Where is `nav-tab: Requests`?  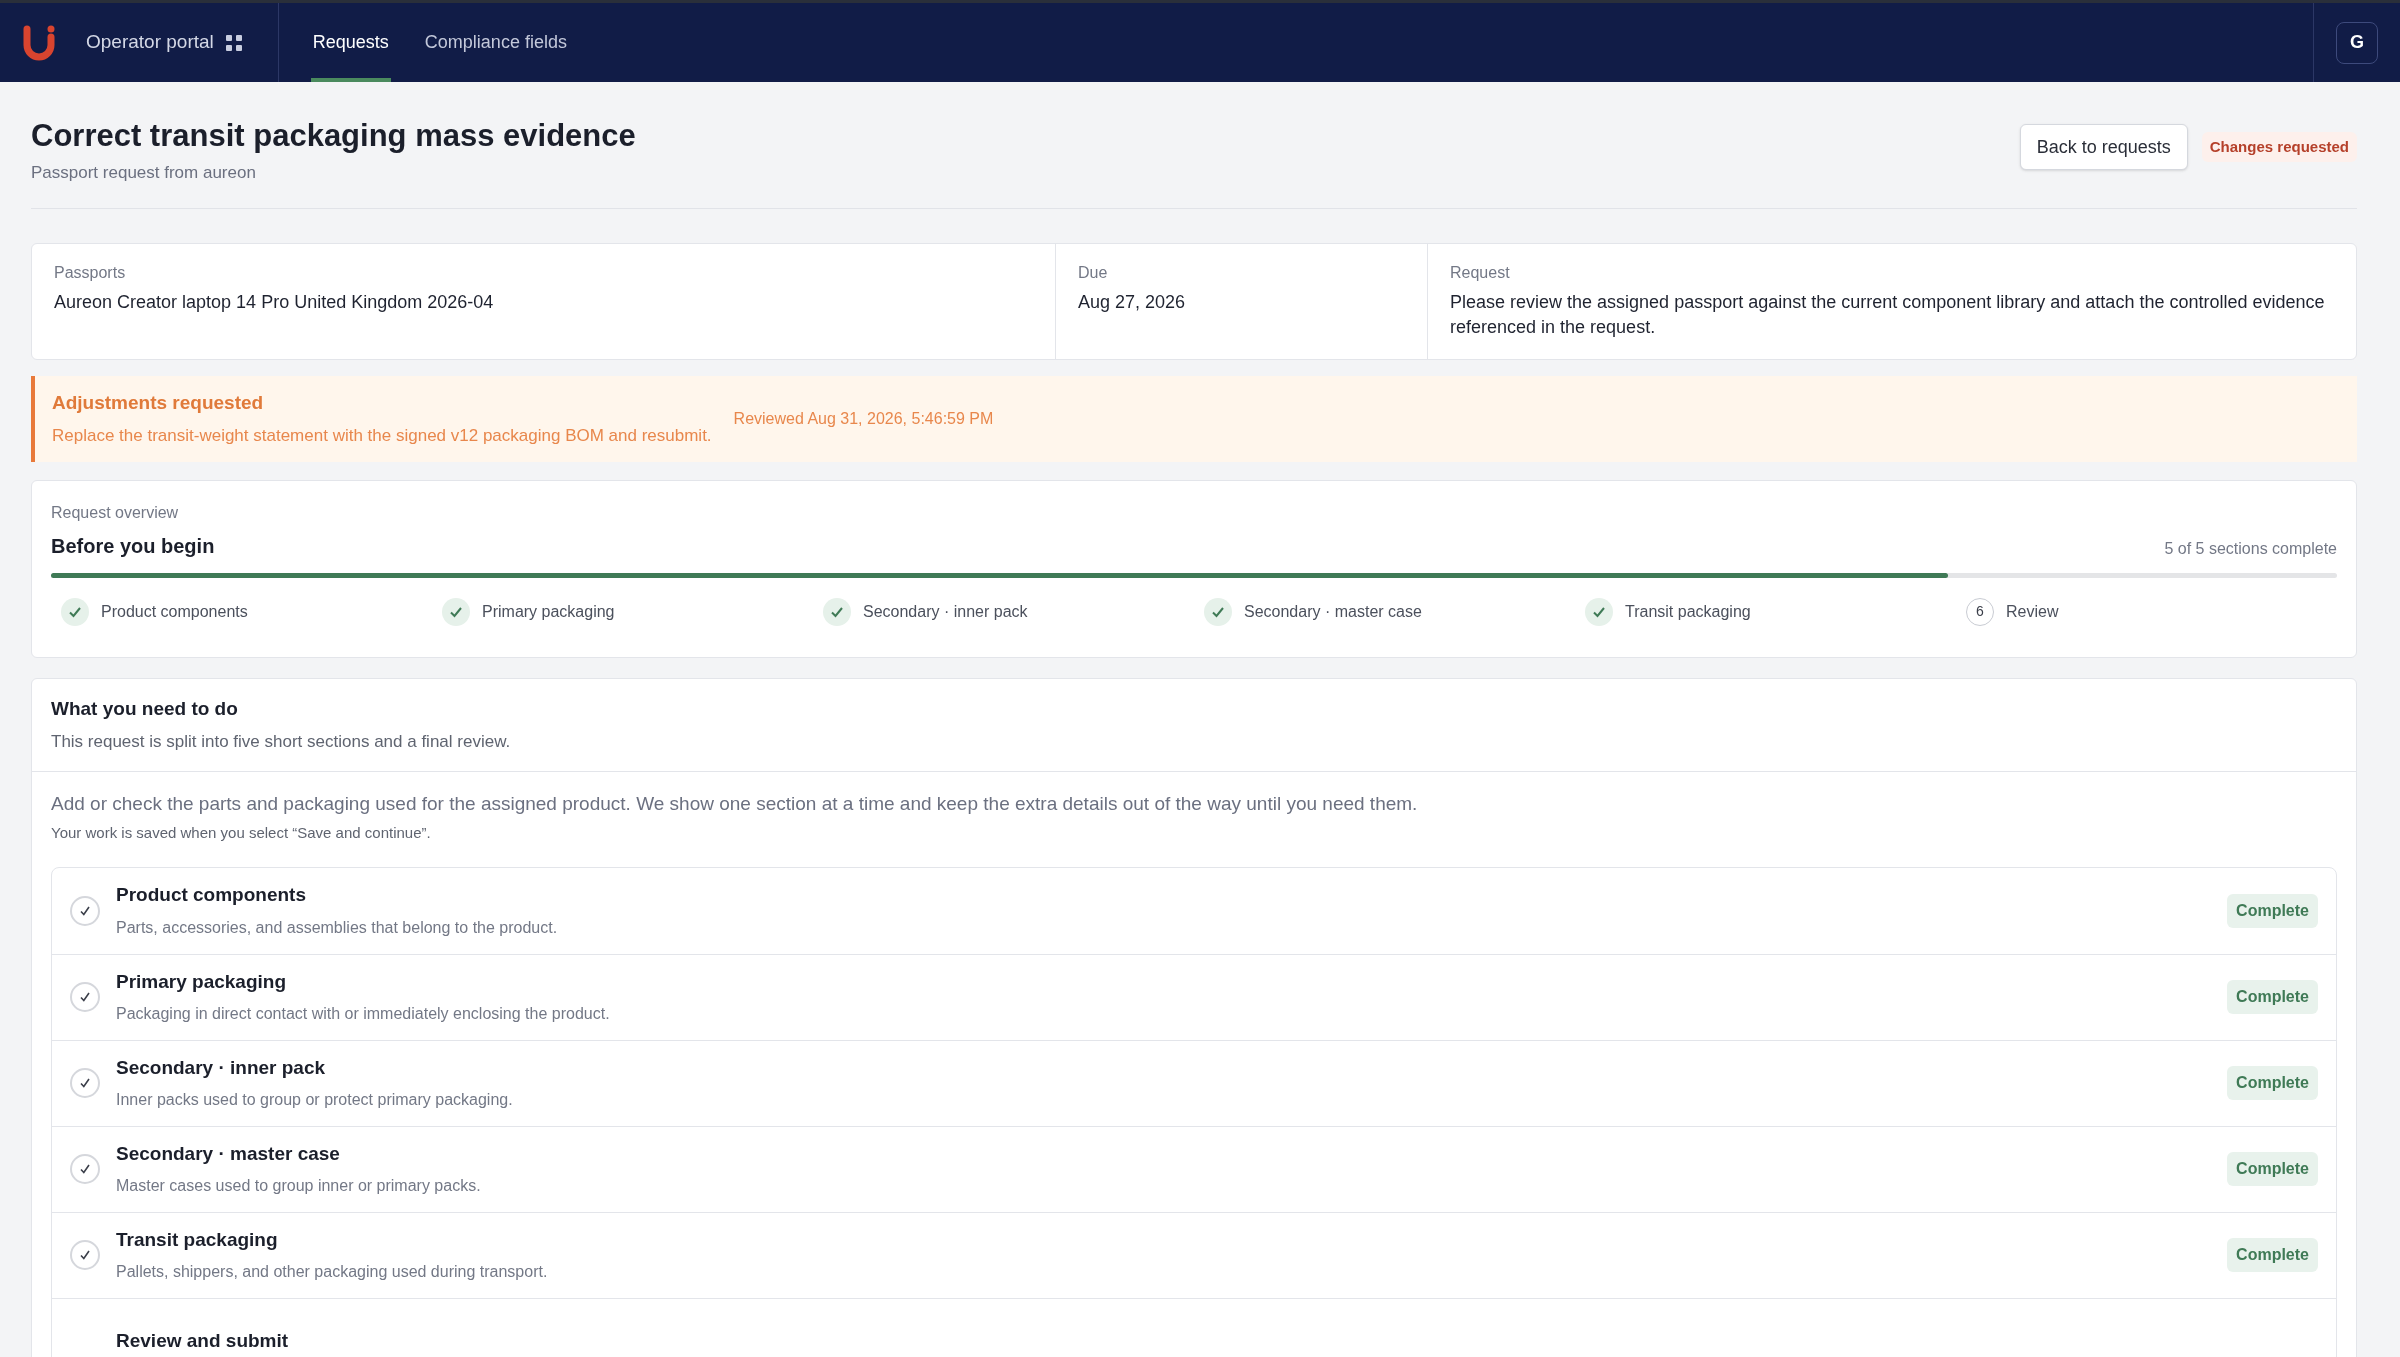
nav-tab: Requests is located at coordinates (350, 42).